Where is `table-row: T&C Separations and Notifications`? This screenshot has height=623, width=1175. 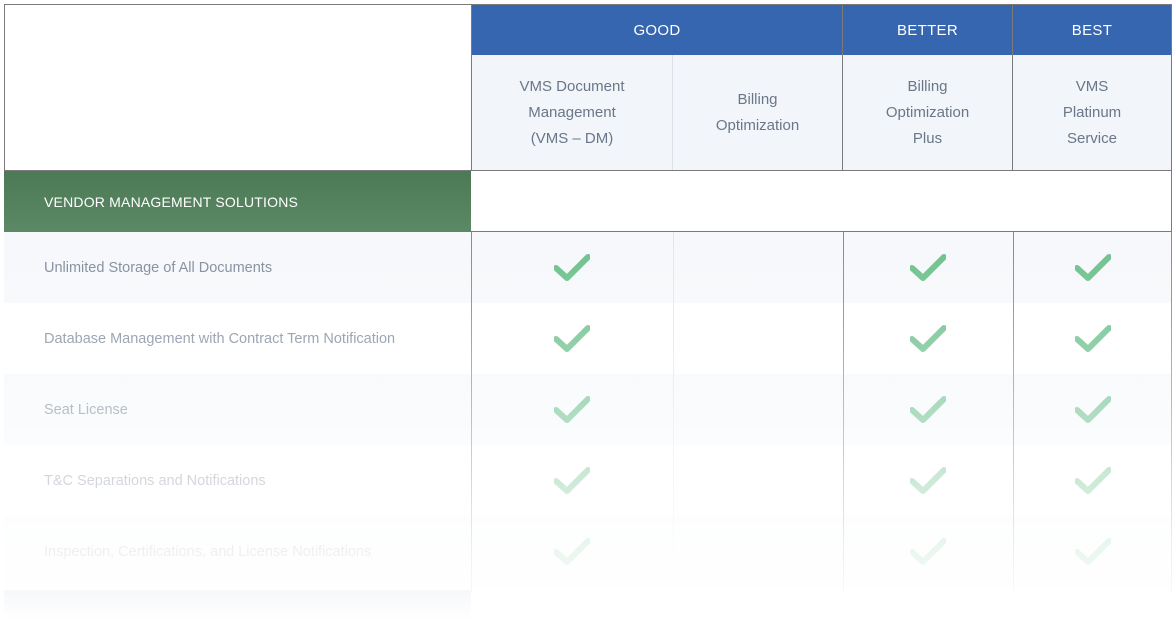
table-row: T&C Separations and Notifications is located at coordinates (588, 480).